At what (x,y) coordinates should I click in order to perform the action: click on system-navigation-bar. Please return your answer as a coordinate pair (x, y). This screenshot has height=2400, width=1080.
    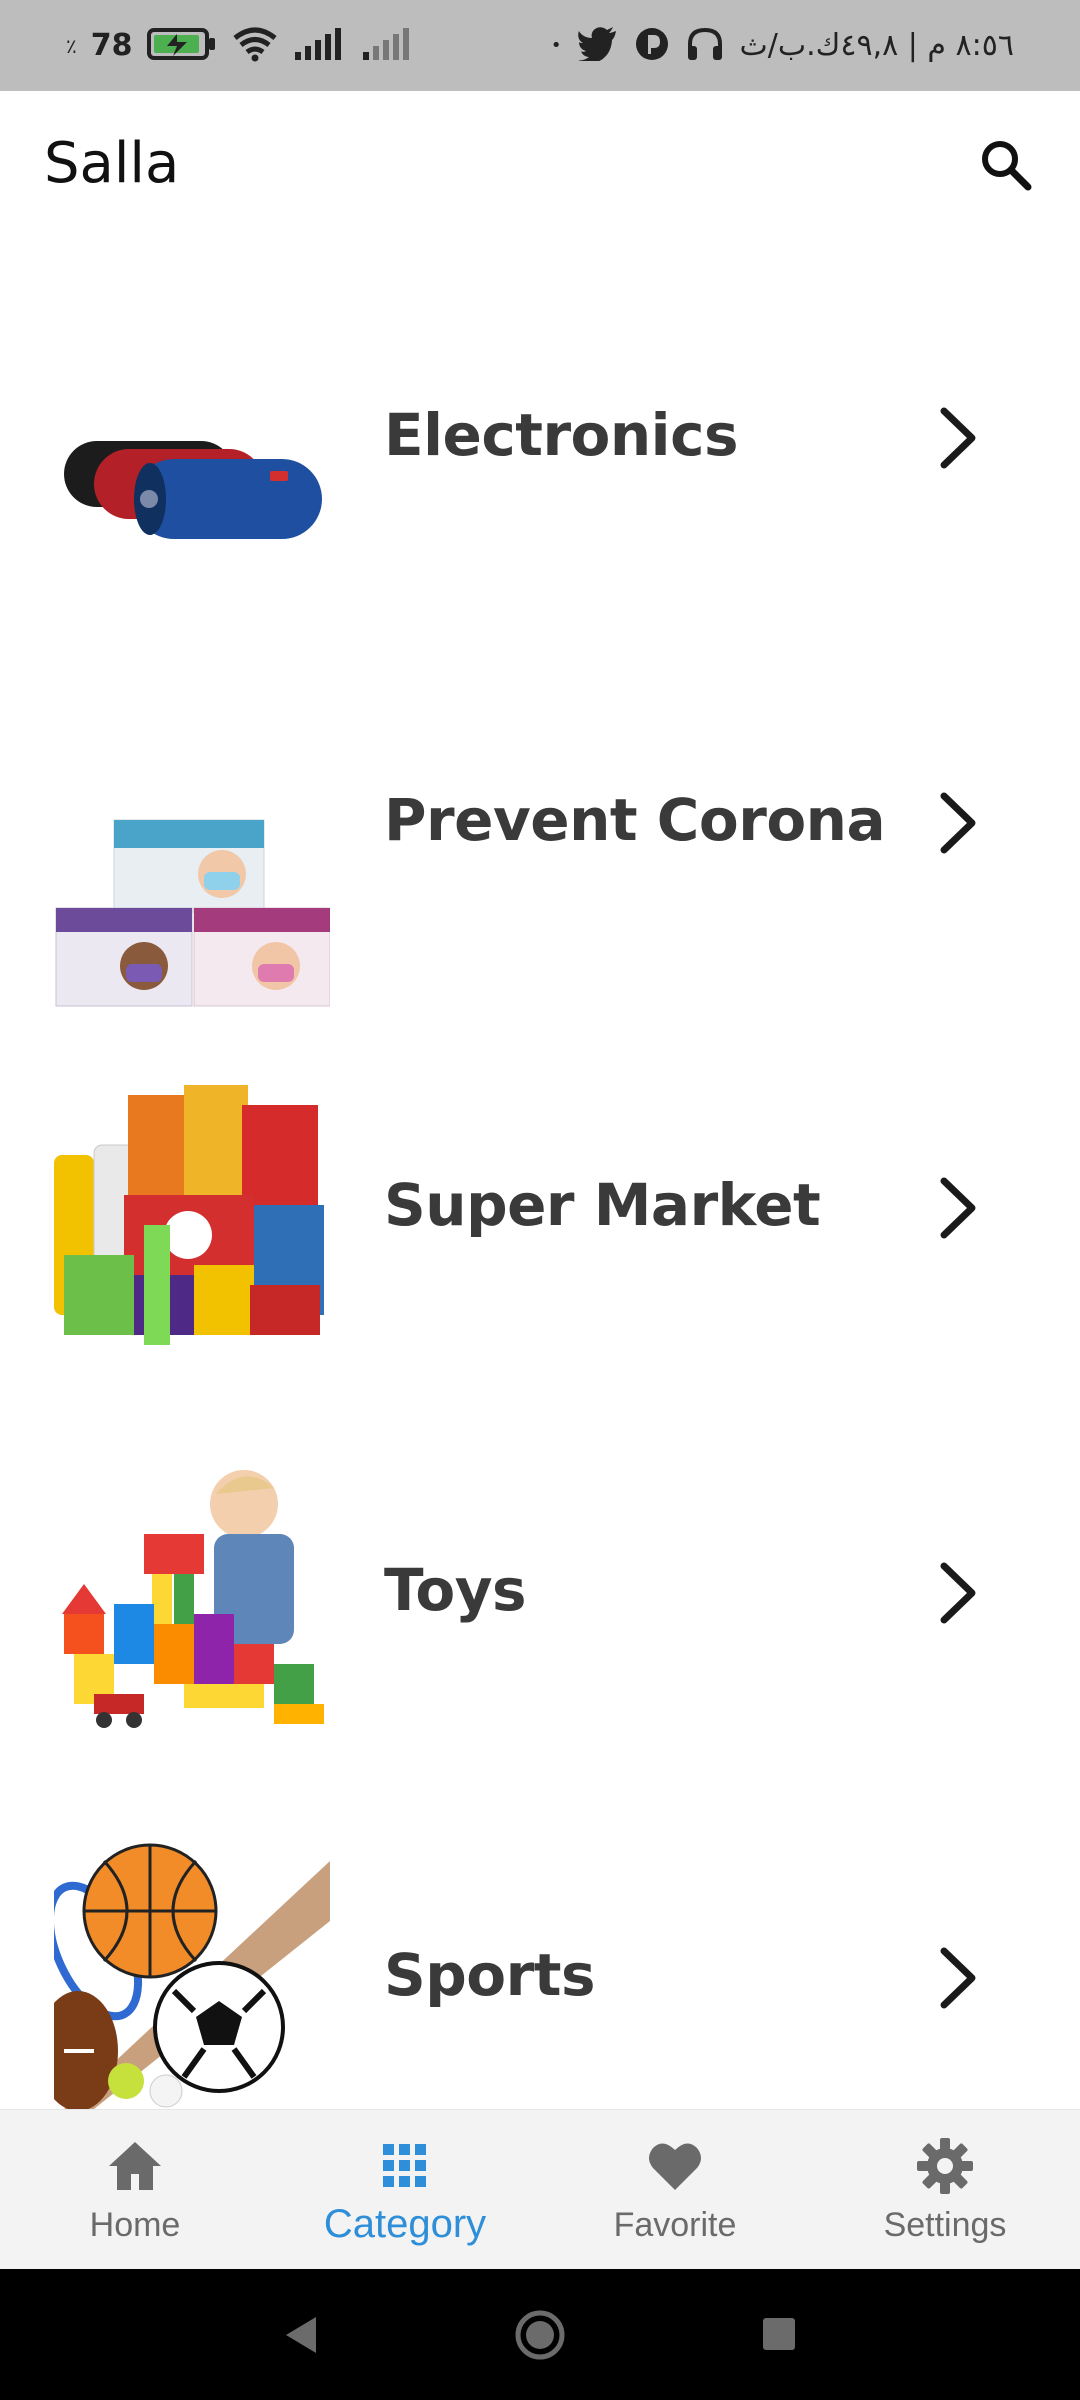
    Looking at the image, I should click on (540, 2334).